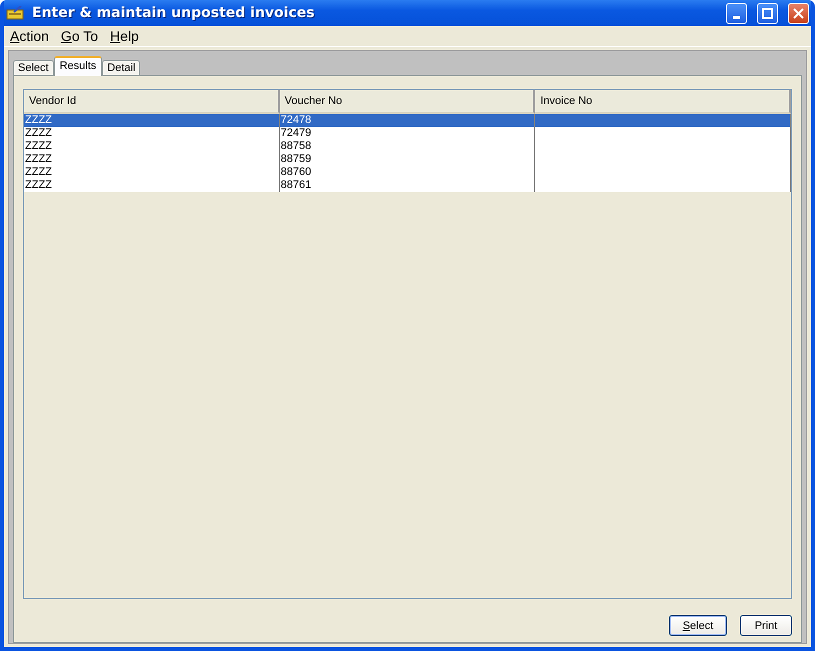 The width and height of the screenshot is (815, 651). I want to click on maximize-button, so click(767, 13).